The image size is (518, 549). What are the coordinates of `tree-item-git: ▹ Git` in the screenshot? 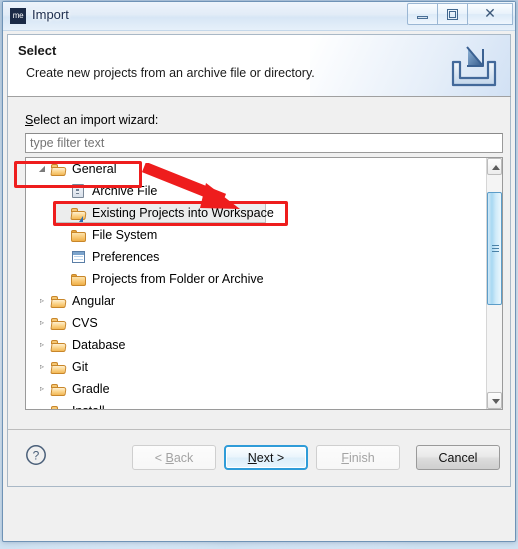 It's located at (256, 367).